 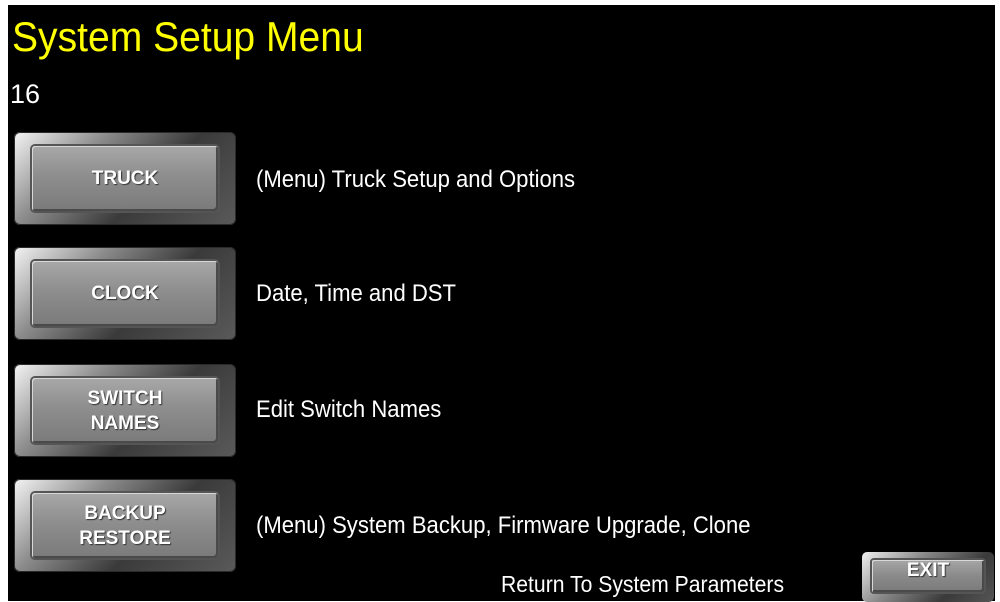 I want to click on clock-button-face: CLOCK, so click(x=125, y=293).